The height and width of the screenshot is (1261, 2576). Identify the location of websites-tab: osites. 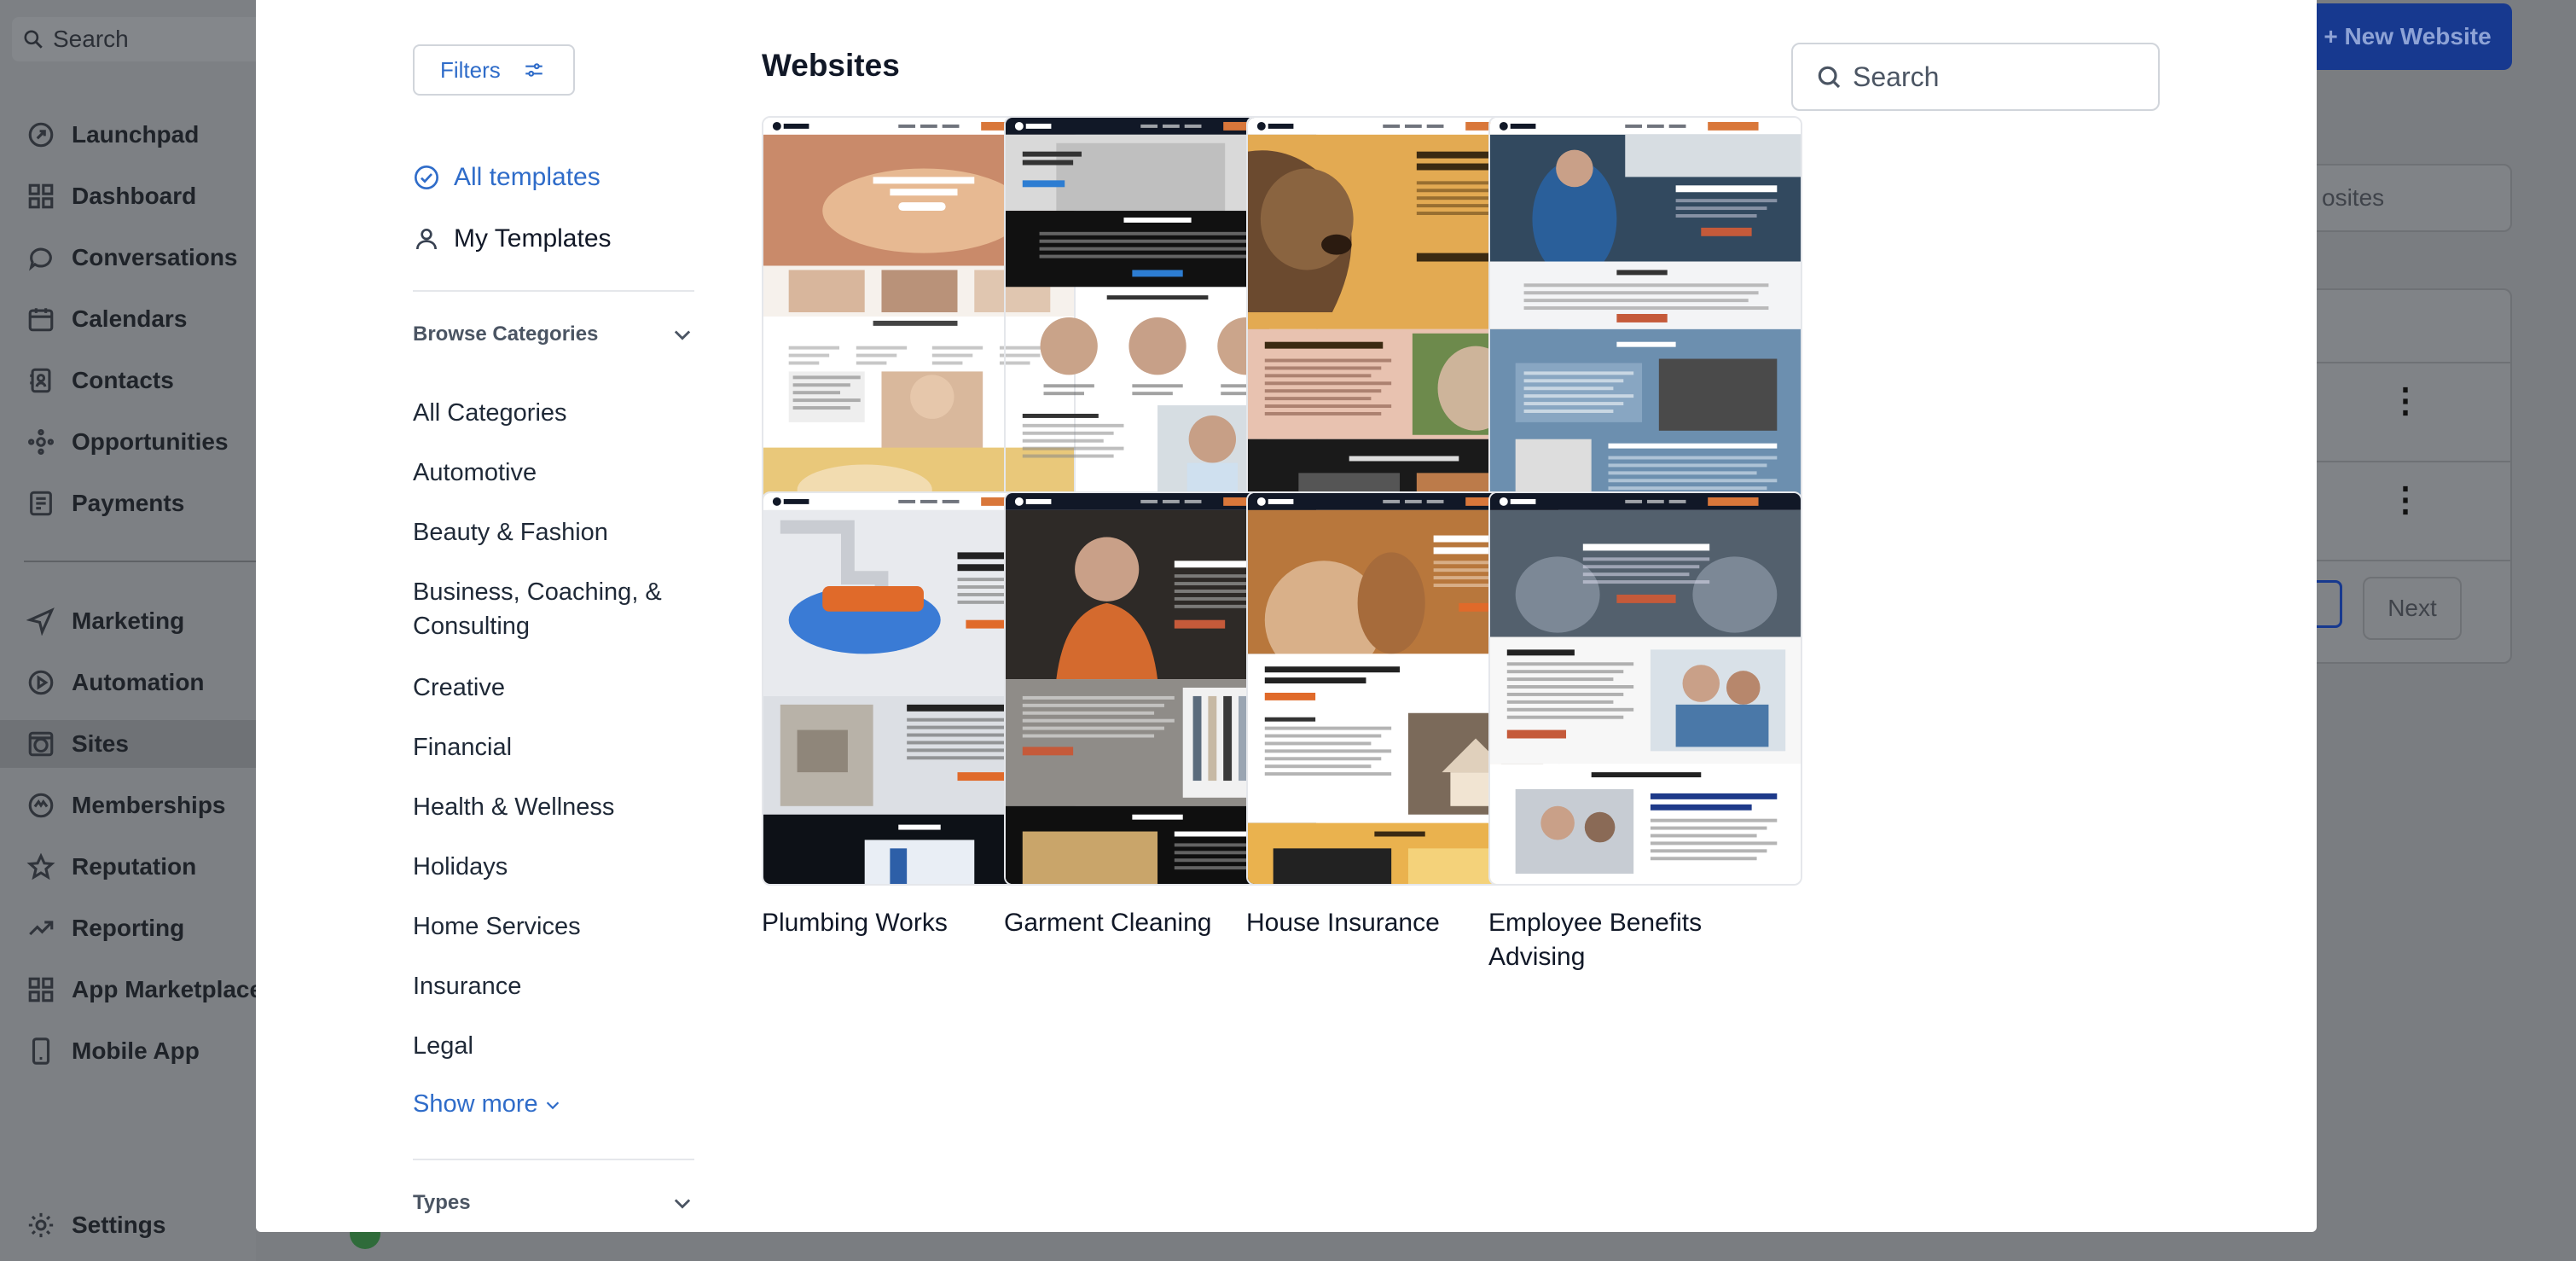
(2399, 198).